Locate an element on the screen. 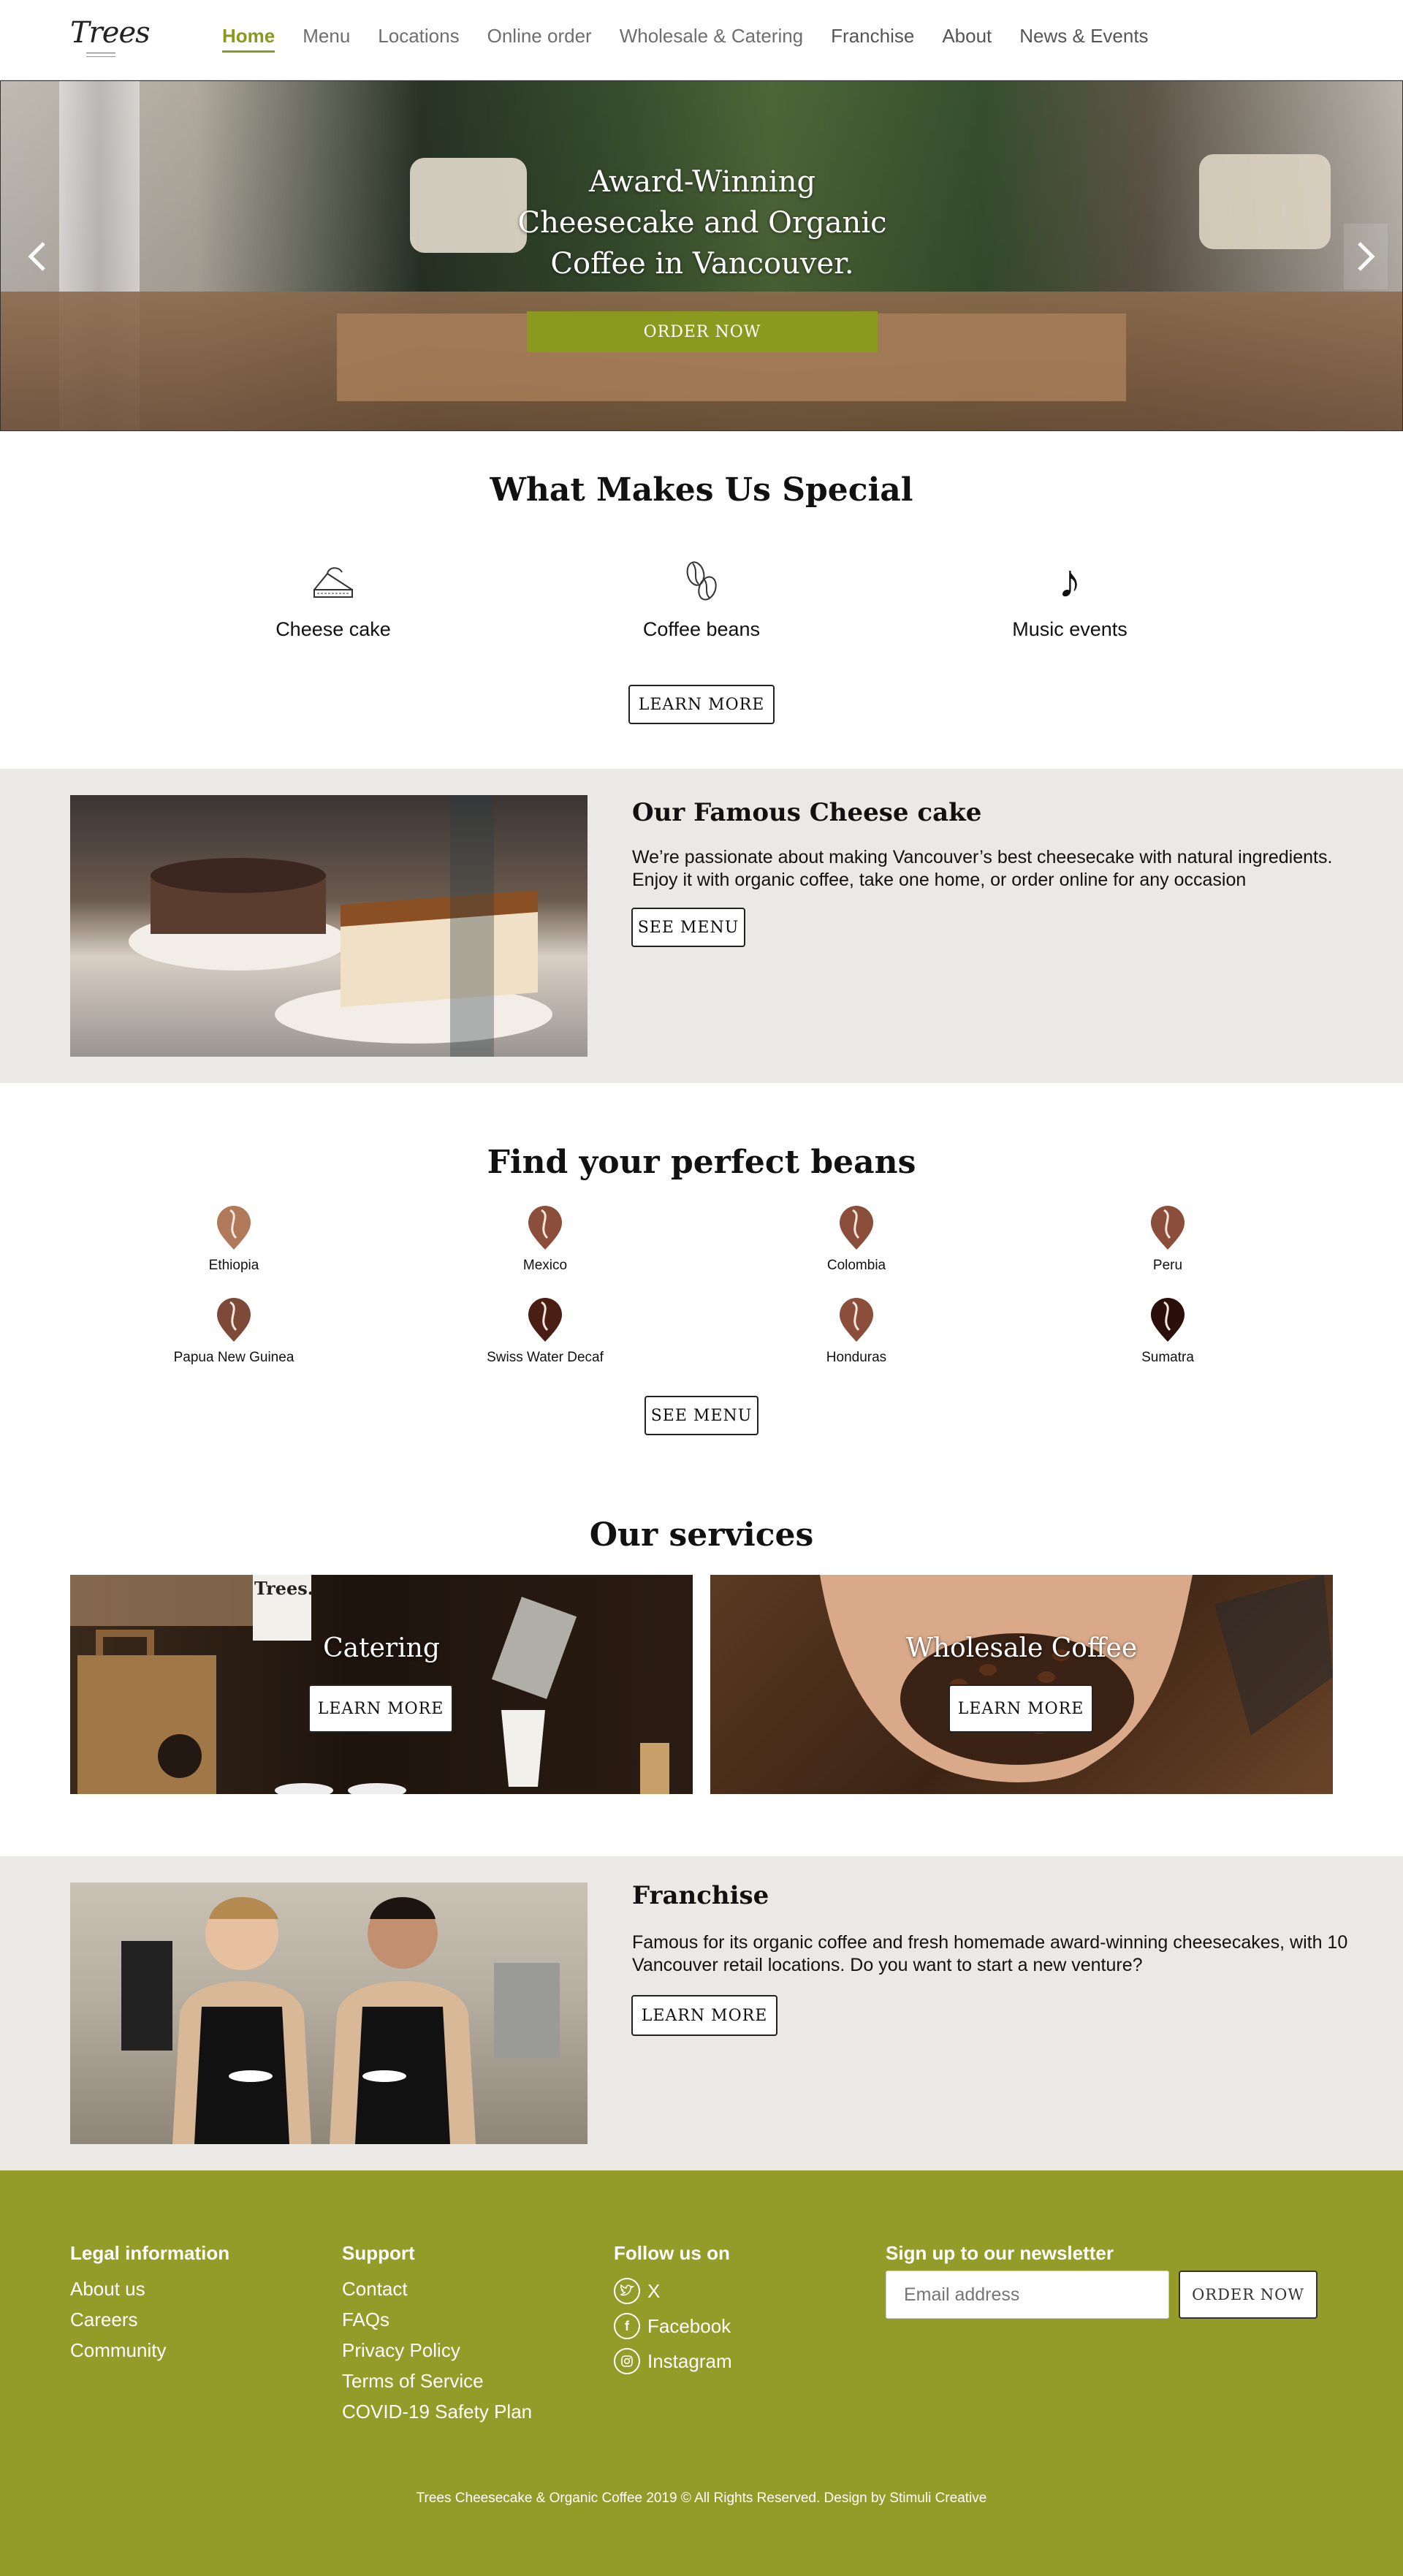 The width and height of the screenshot is (1403, 2576). baristas-illustration is located at coordinates (340, 2020).